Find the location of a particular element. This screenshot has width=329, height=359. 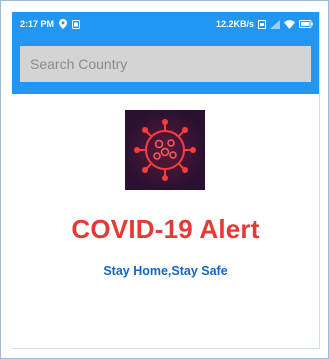

notification-icon is located at coordinates (76, 24).